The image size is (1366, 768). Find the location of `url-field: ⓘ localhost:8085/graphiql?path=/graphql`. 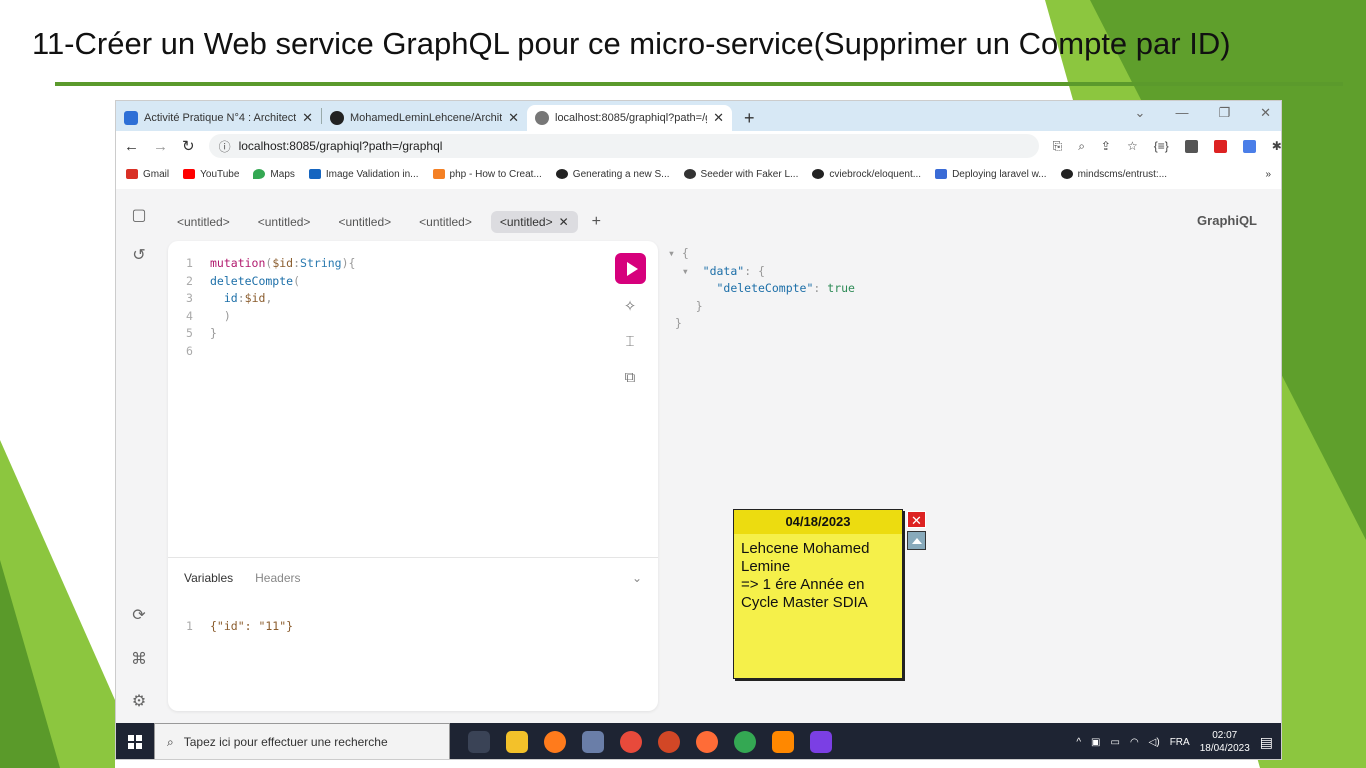

url-field: ⓘ localhost:8085/graphiql?path=/graphql is located at coordinates (623, 146).